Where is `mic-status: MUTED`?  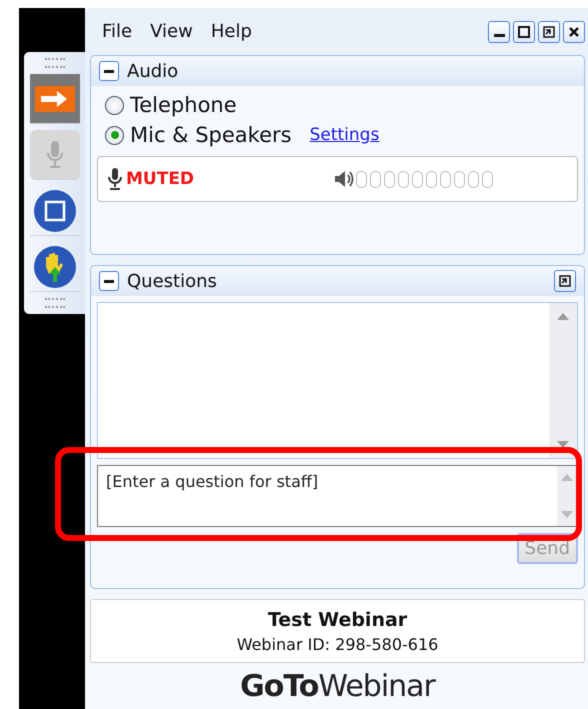
mic-status: MUTED is located at coordinates (160, 179).